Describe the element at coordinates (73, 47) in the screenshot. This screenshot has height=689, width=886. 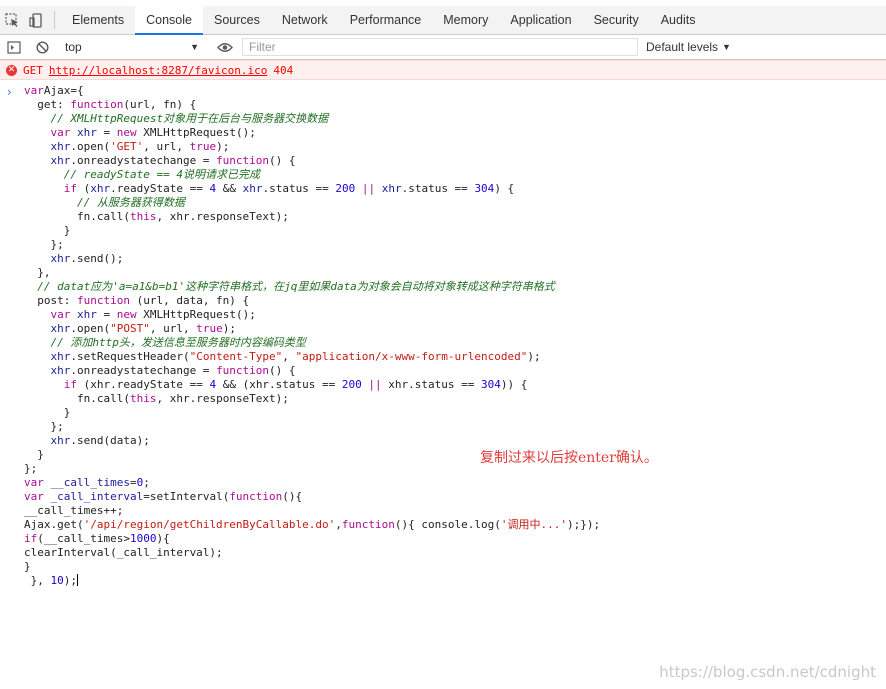
I see `context-value: top` at that location.